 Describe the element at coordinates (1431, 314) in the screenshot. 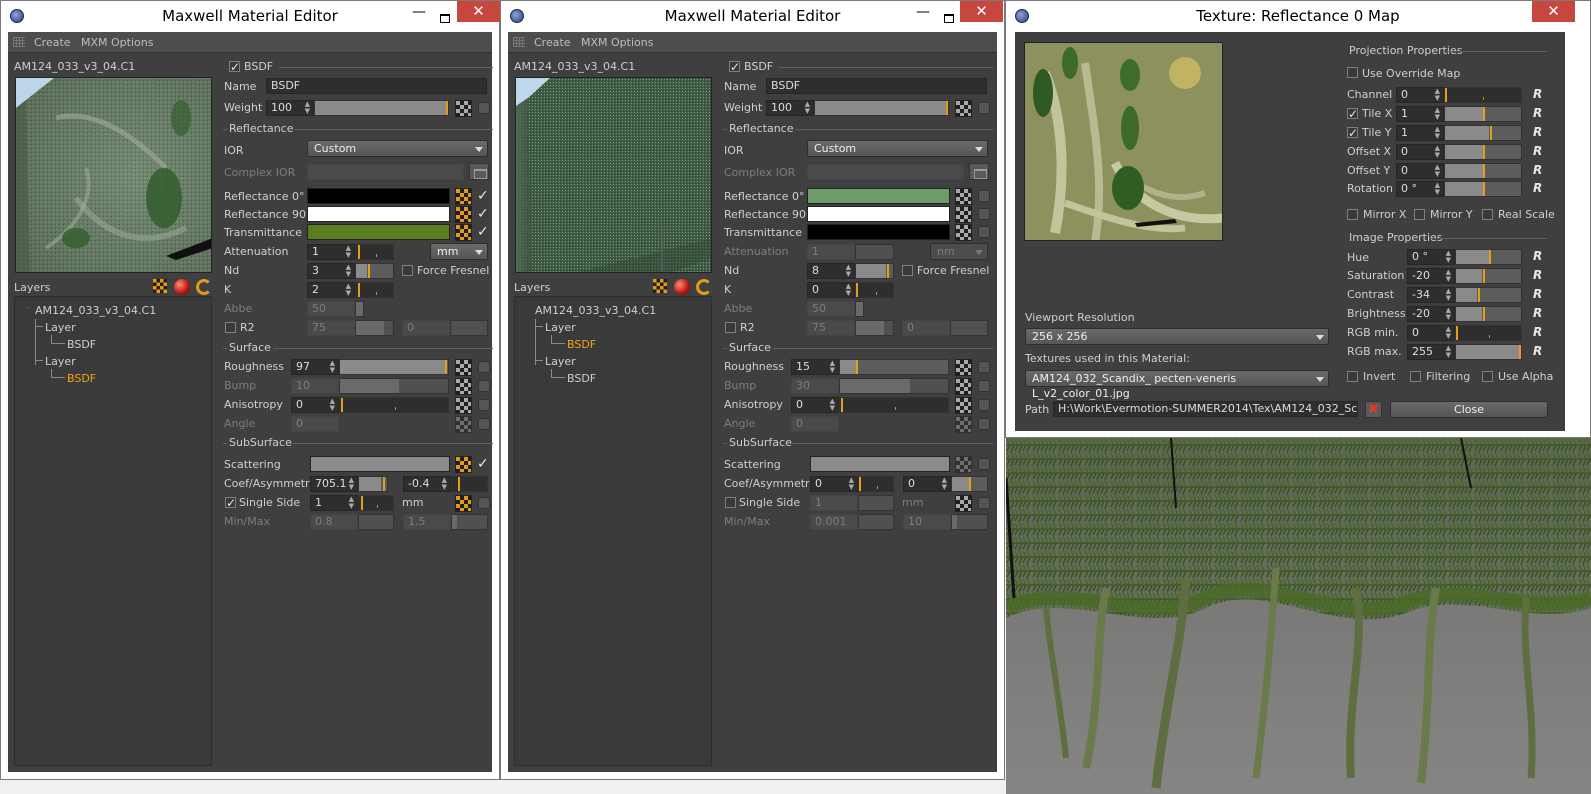

I see `brightness-spinner: -20 ▲ ▼` at that location.